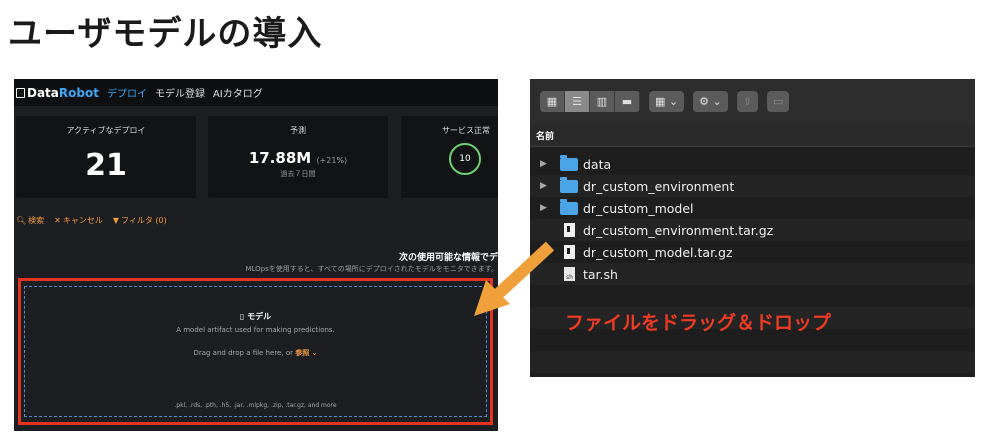 Image resolution: width=1004 pixels, height=441 pixels. I want to click on drag-drop-label: ファイルをドラッグ＆ドロップ, so click(698, 323).